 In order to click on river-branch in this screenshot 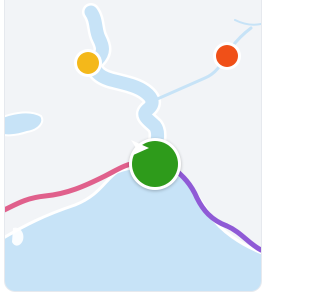, I will do `click(203, 64)`.